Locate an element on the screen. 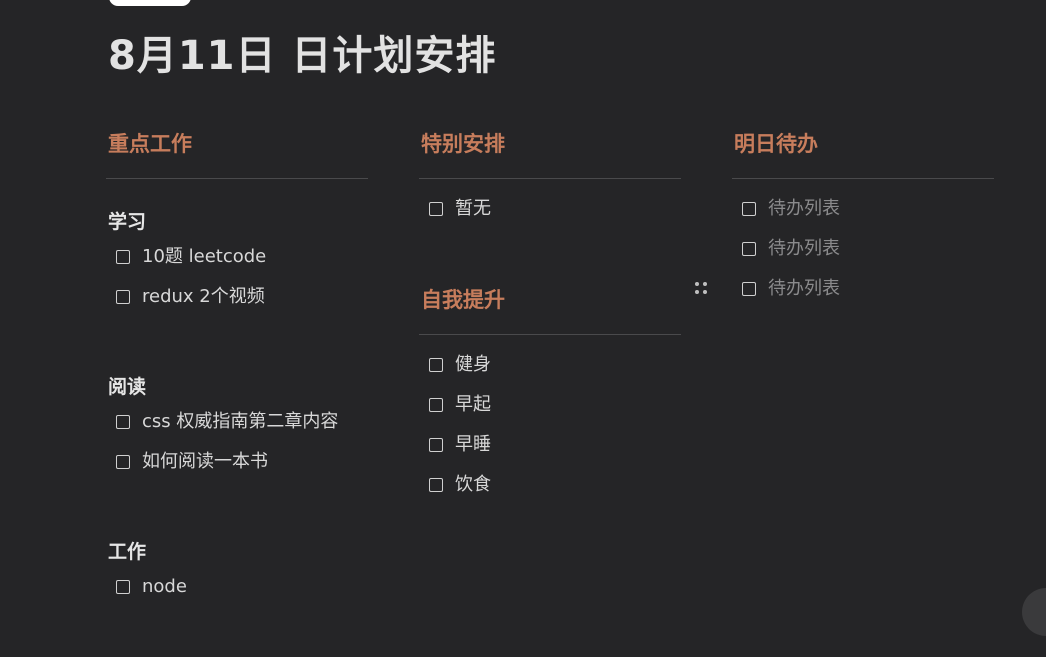 The image size is (1046, 657). todo-item: redux 2个视频 is located at coordinates (237, 297).